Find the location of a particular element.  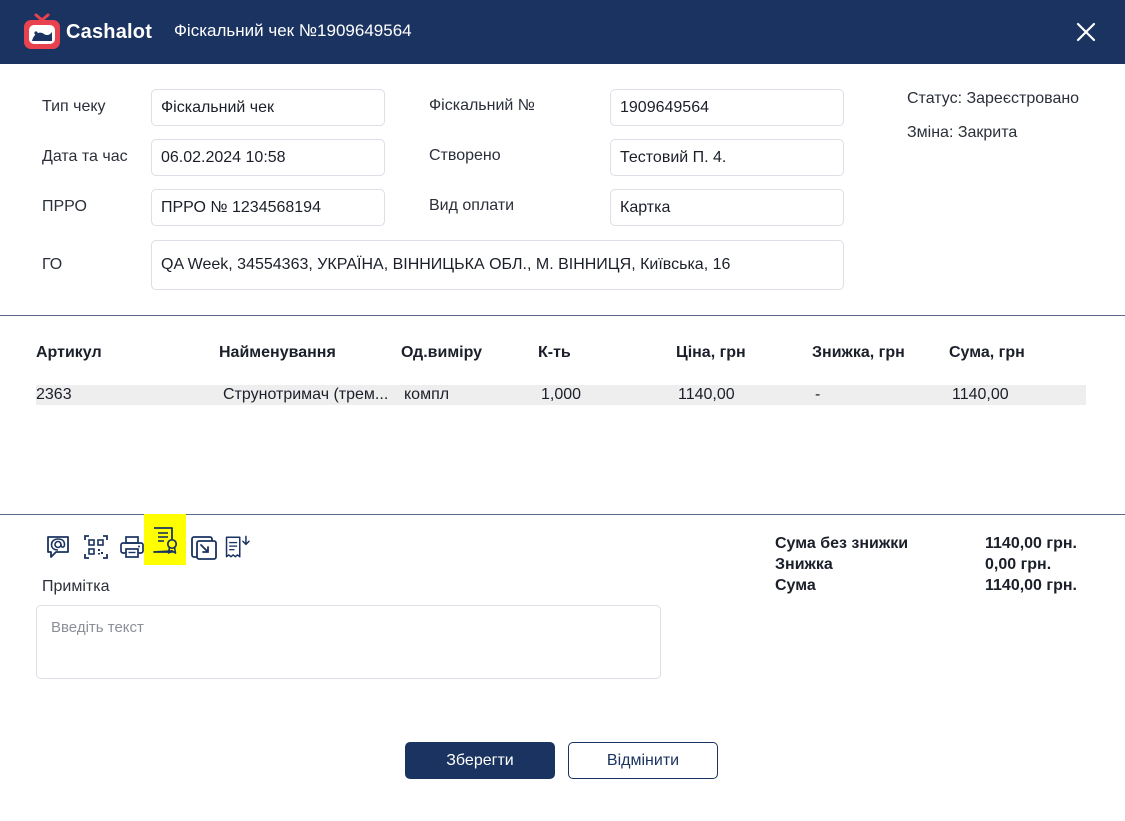

cell-price: 1140,00 is located at coordinates (706, 394).